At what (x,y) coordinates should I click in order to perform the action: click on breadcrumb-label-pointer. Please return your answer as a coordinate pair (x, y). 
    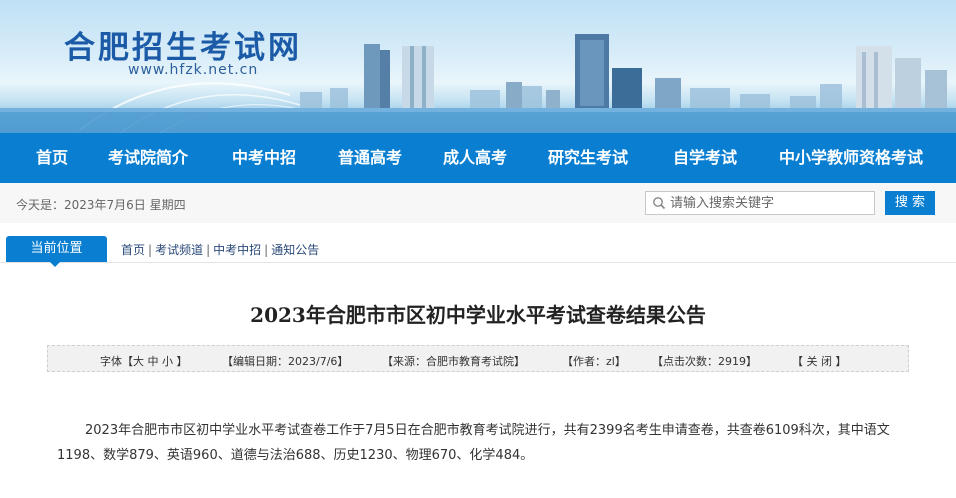
    Looking at the image, I should click on (55, 264).